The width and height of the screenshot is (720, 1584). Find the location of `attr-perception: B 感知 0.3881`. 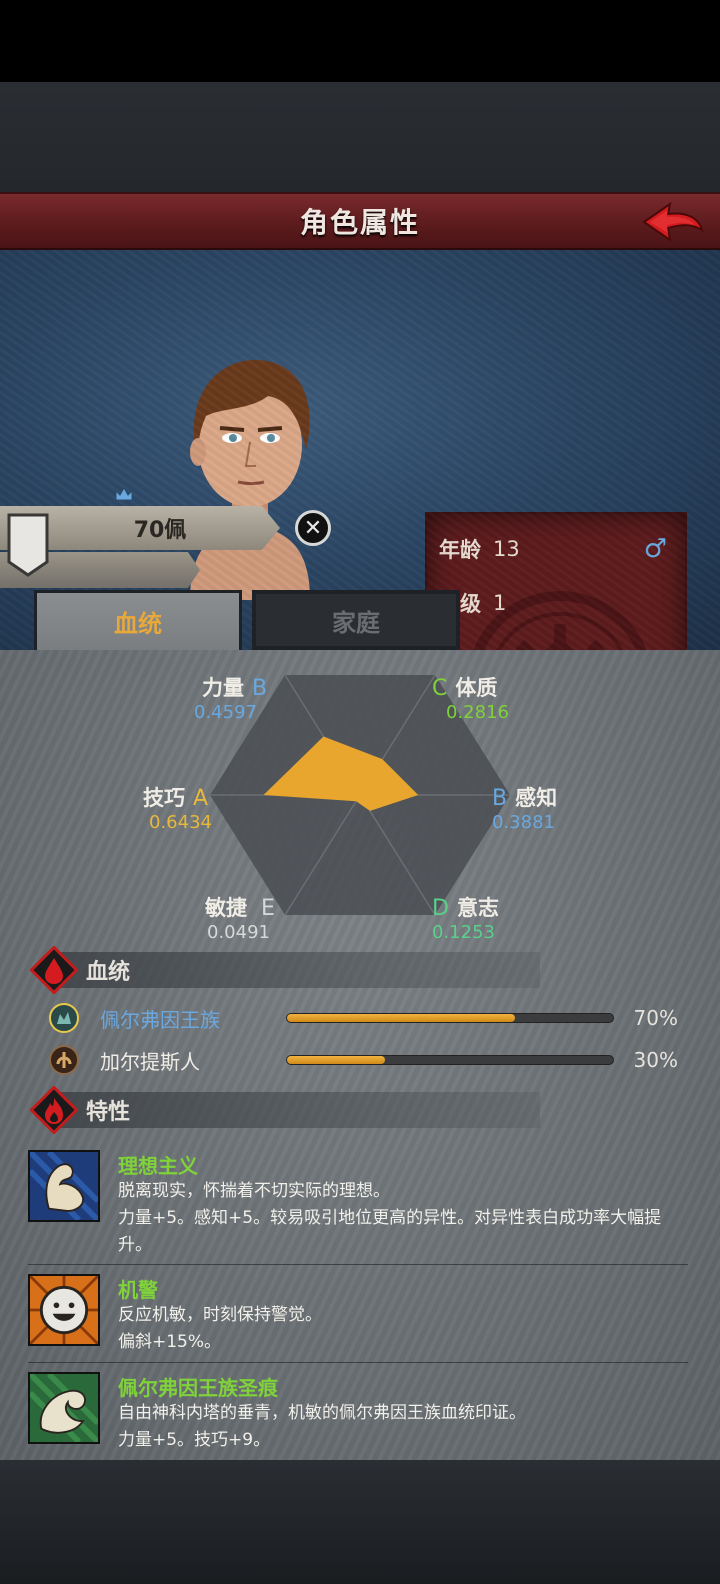

attr-perception: B 感知 0.3881 is located at coordinates (524, 807).